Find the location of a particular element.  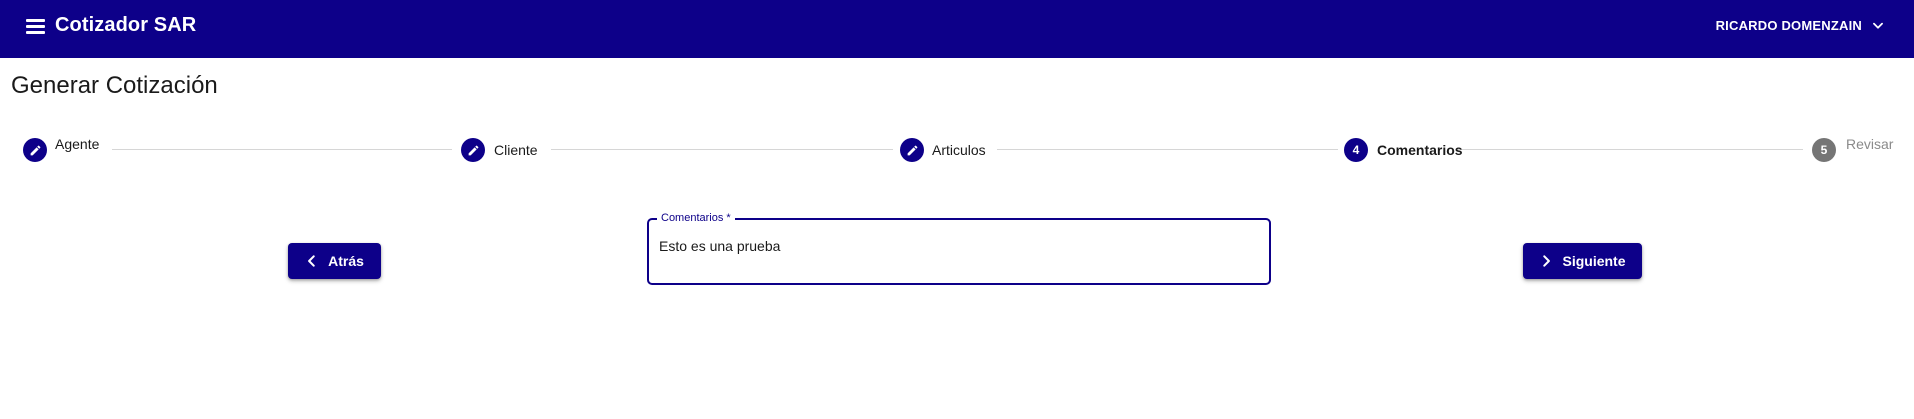

step-articulos-label: Articulos is located at coordinates (959, 150).